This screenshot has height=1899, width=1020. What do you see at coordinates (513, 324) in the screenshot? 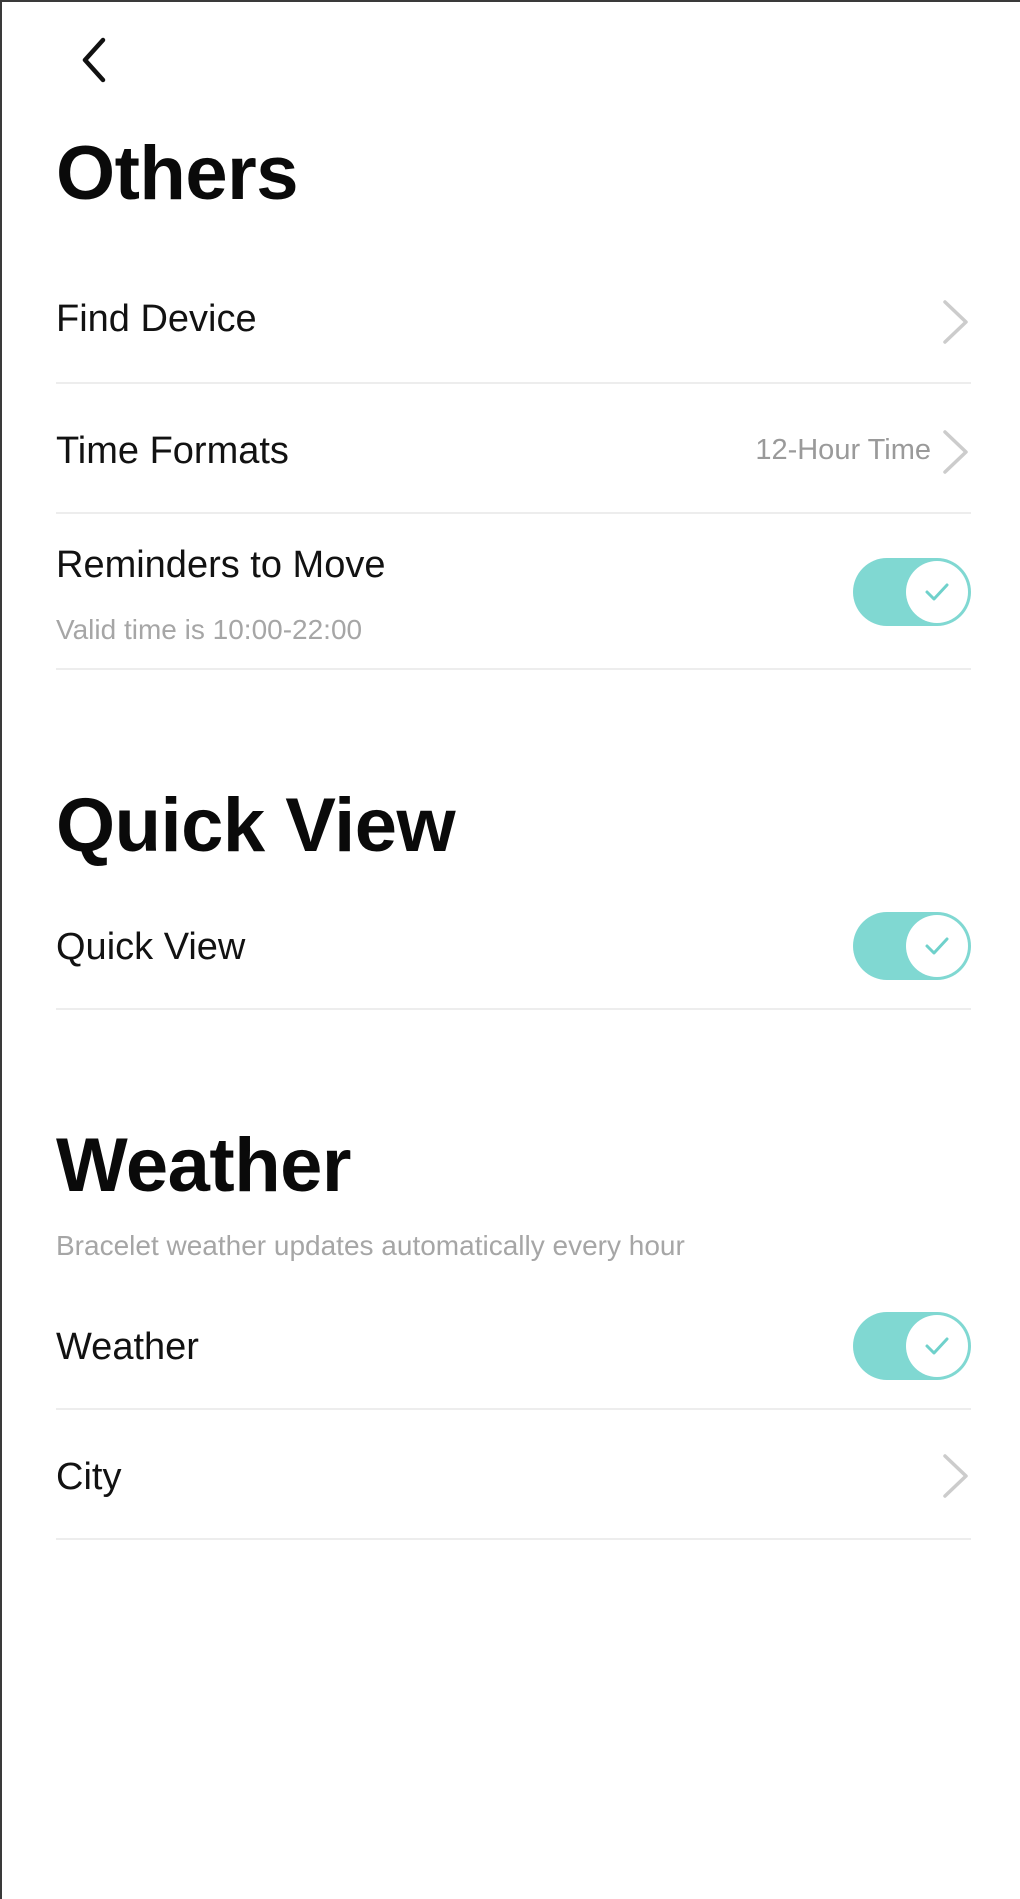
I see `find-device-row: Find Device` at bounding box center [513, 324].